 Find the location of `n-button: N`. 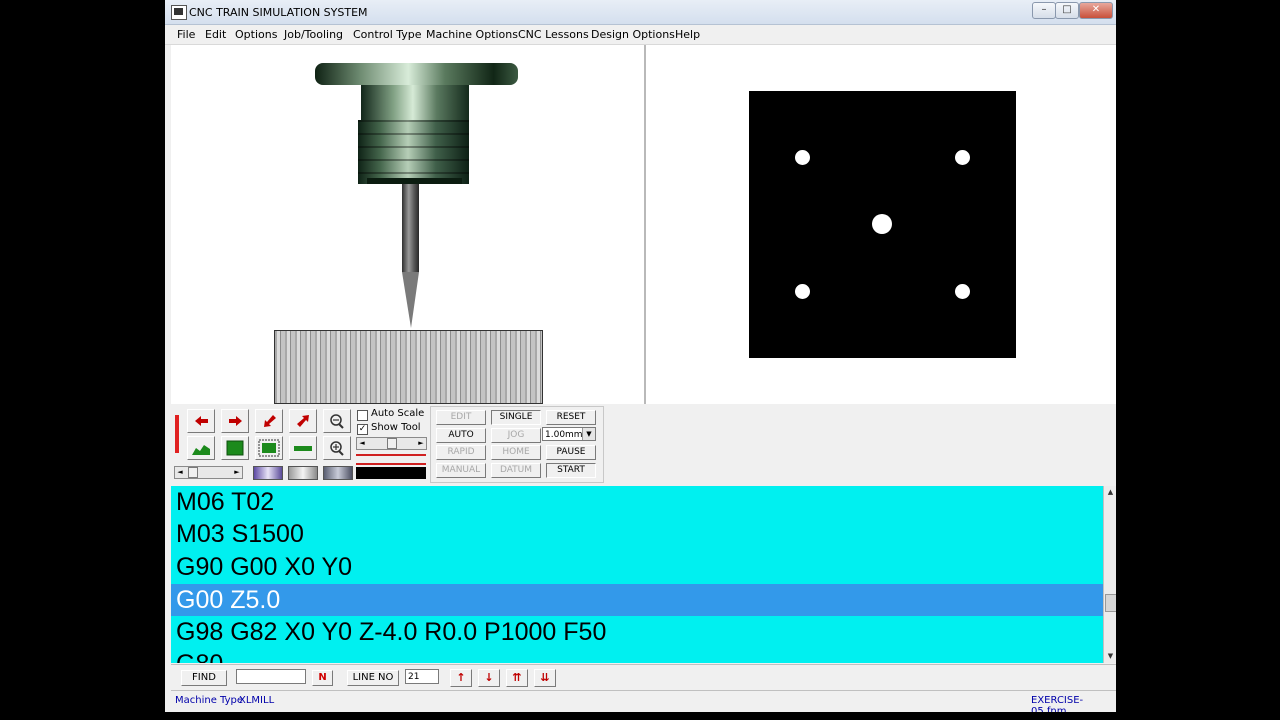

n-button: N is located at coordinates (322, 678).